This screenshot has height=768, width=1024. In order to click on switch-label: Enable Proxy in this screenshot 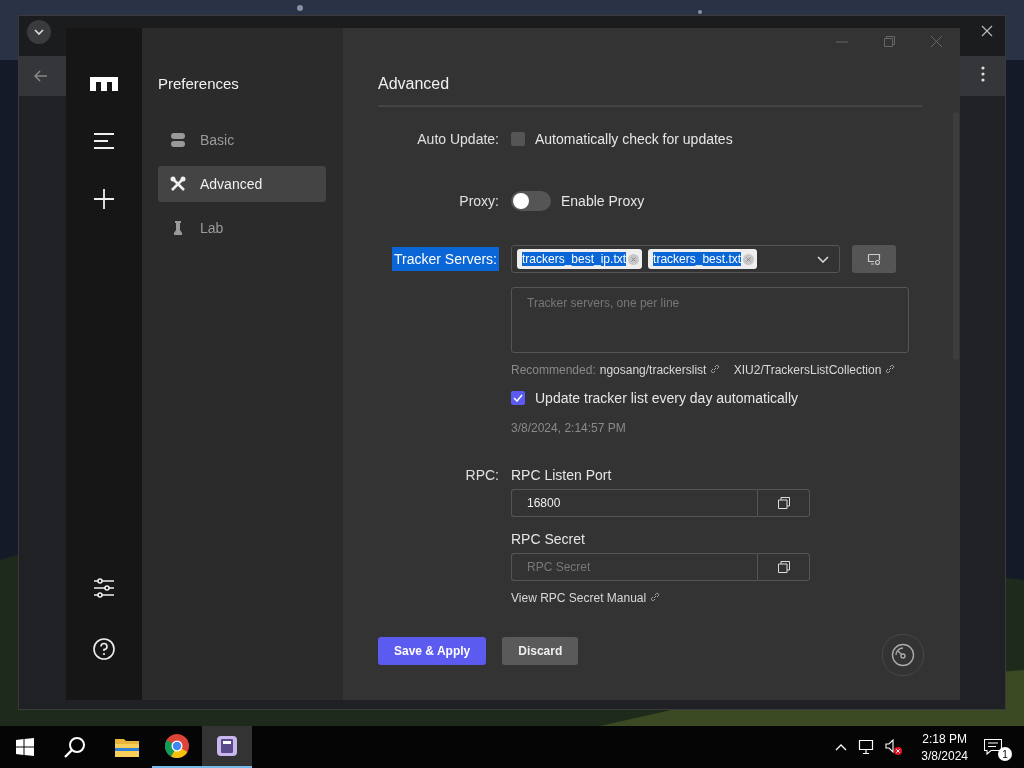, I will do `click(603, 201)`.